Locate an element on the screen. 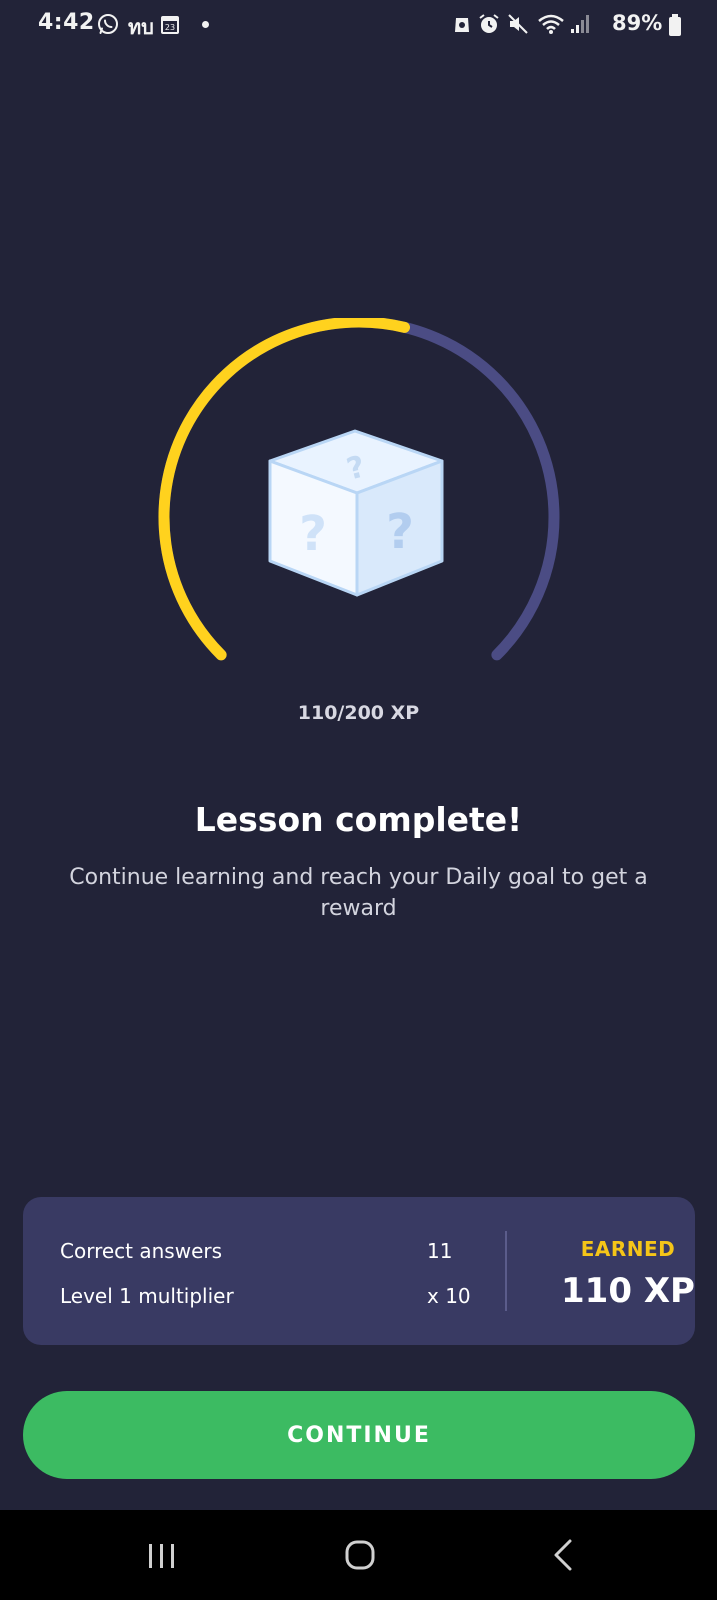  status-bar: 4:42 ทบ 23 89% is located at coordinates (358, 25).